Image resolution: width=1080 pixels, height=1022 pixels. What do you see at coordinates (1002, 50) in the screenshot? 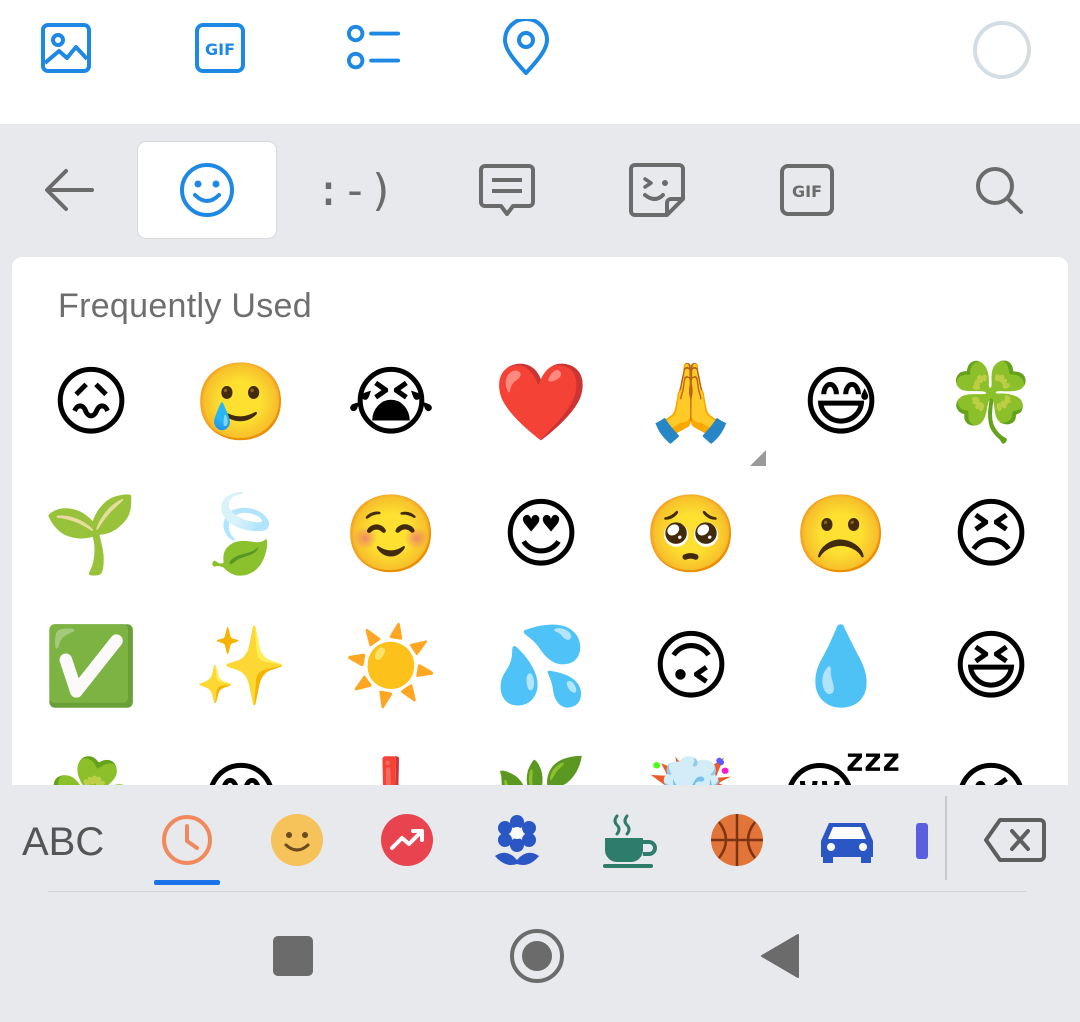
I see `loading-spinner-icon` at bounding box center [1002, 50].